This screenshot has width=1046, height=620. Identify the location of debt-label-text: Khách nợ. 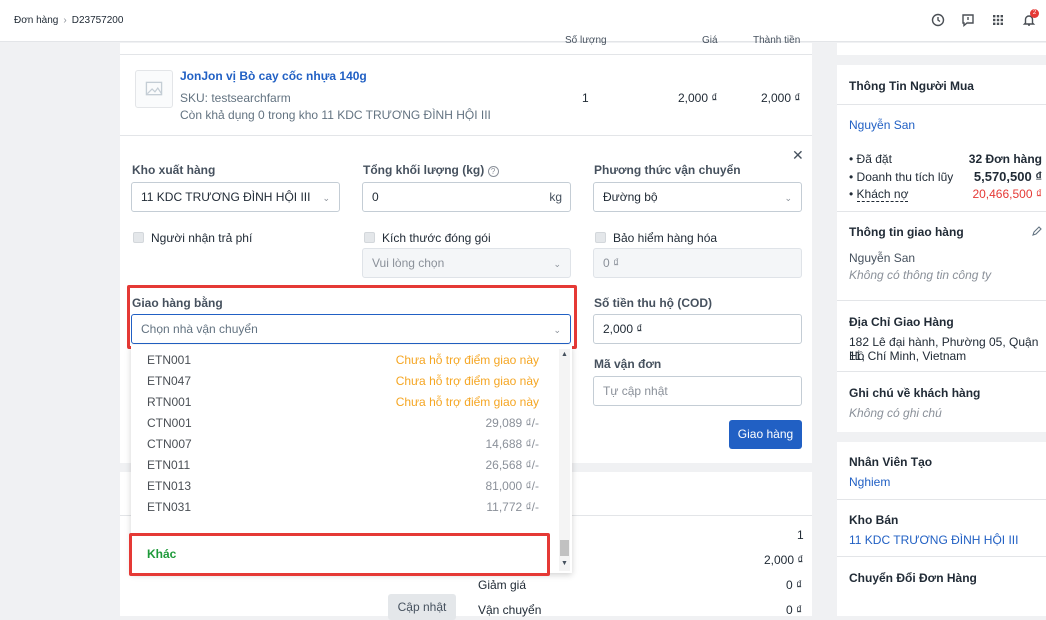
(882, 194).